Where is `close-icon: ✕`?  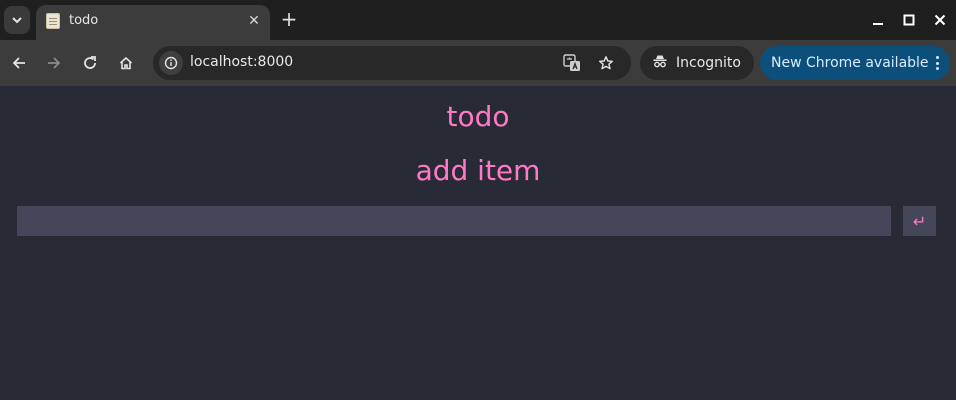
close-icon: ✕ is located at coordinates (254, 21).